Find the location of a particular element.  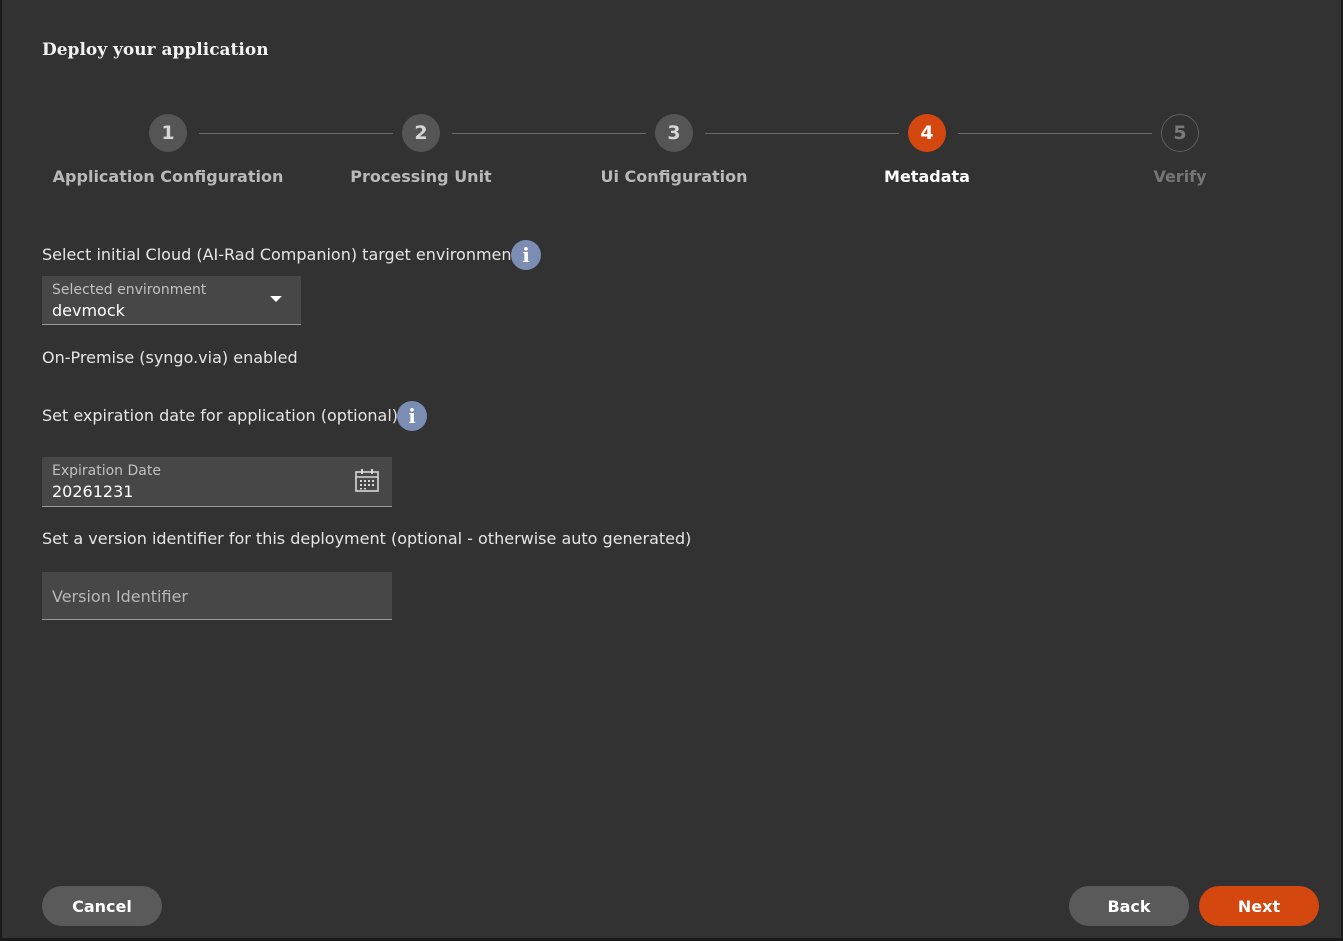

chevron-down-icon is located at coordinates (276, 299).